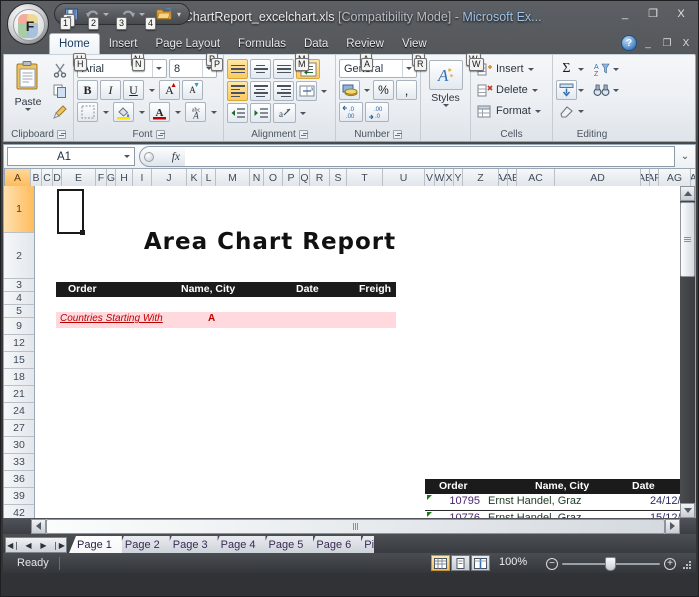  Describe the element at coordinates (687, 565) in the screenshot. I see `resize-grip` at that location.